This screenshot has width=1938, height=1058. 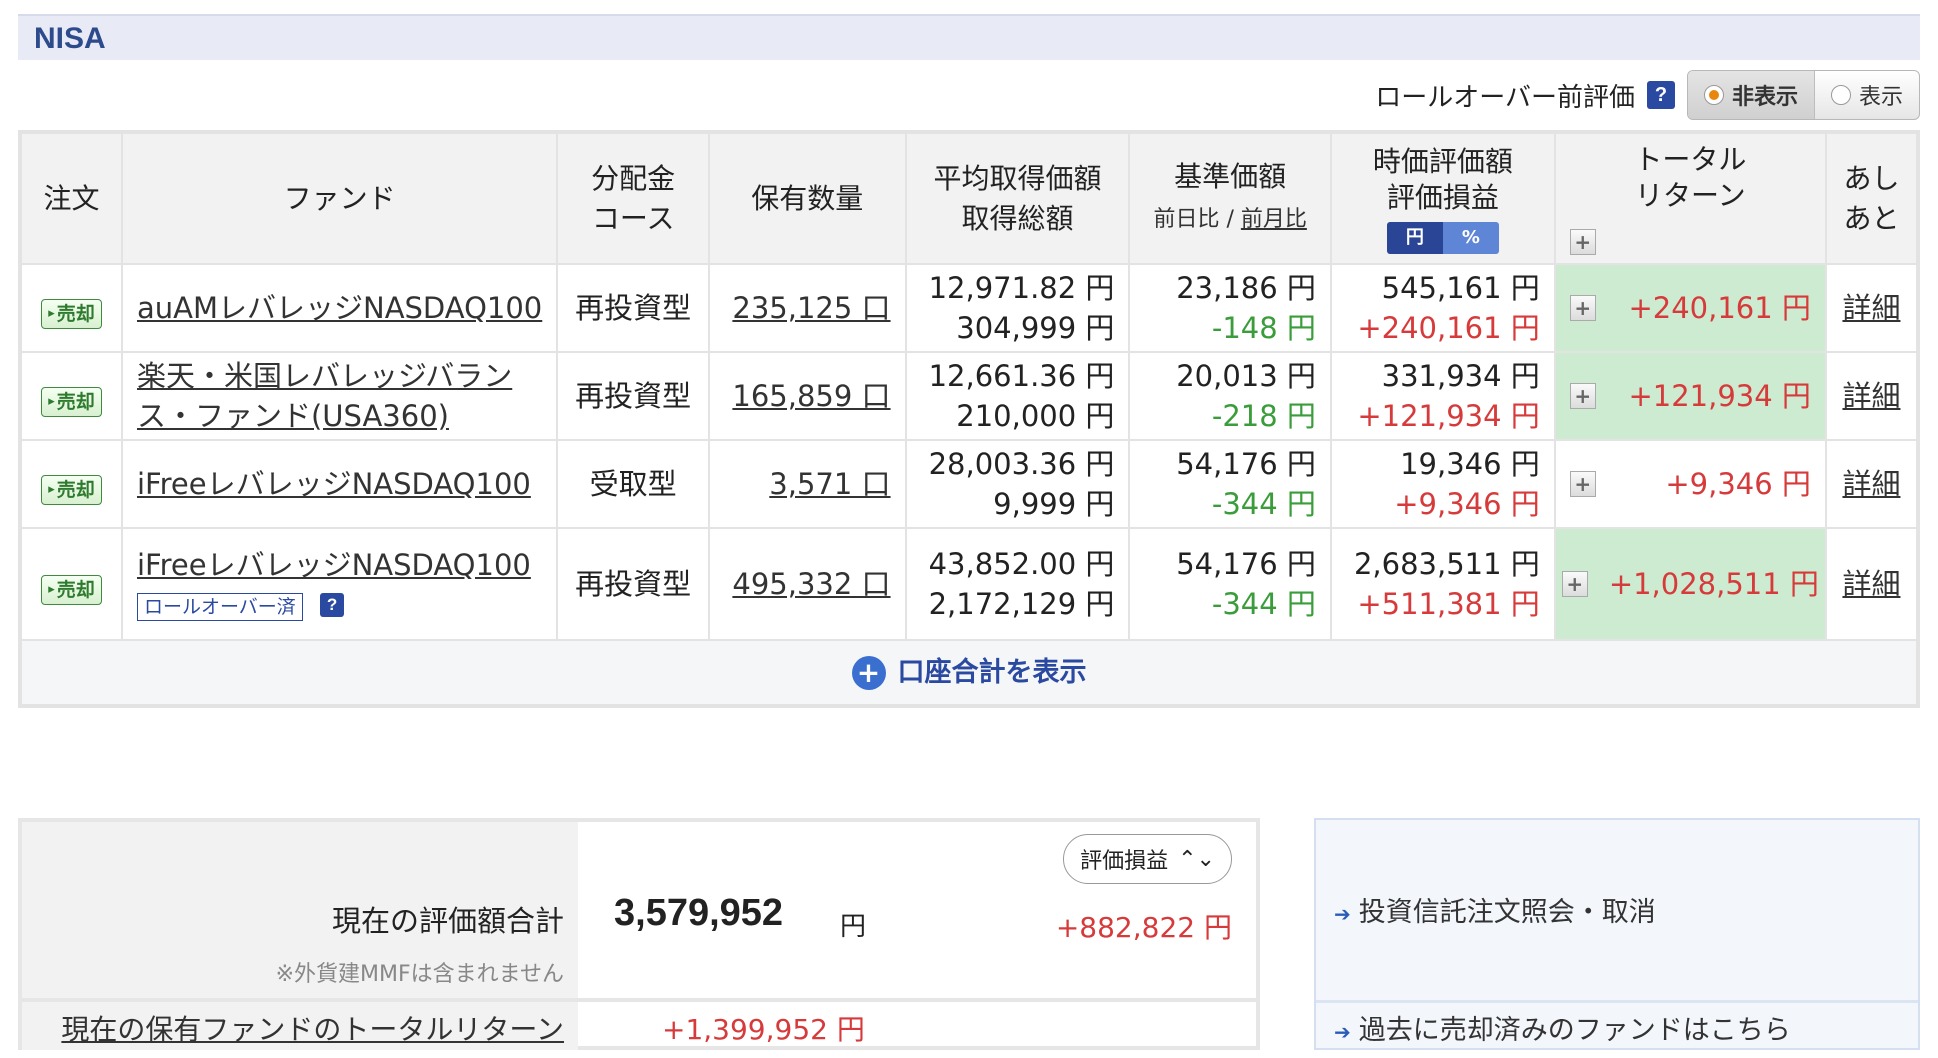 What do you see at coordinates (1582, 242) in the screenshot?
I see `expand-all-icon: +` at bounding box center [1582, 242].